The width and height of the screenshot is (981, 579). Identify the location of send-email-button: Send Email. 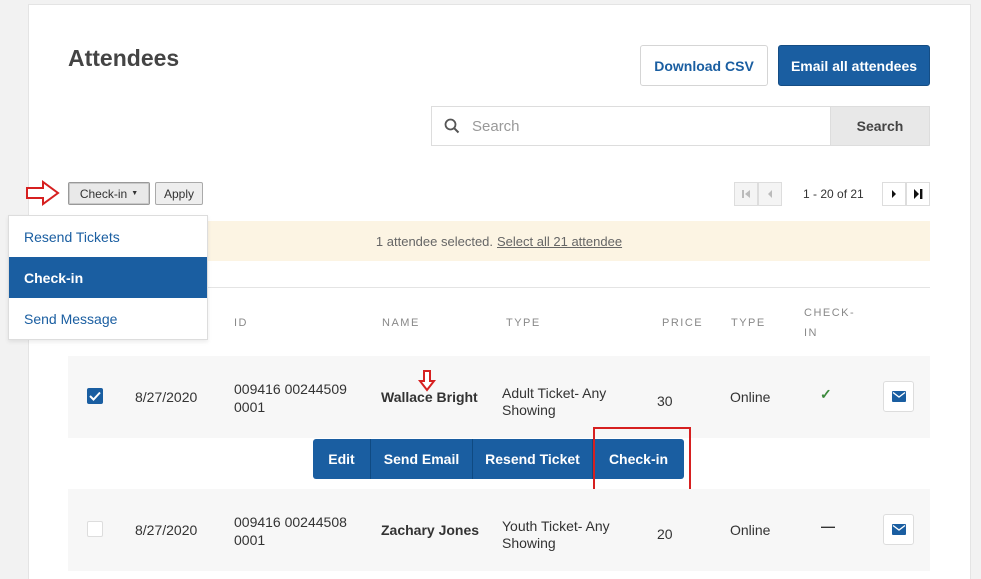
(422, 459).